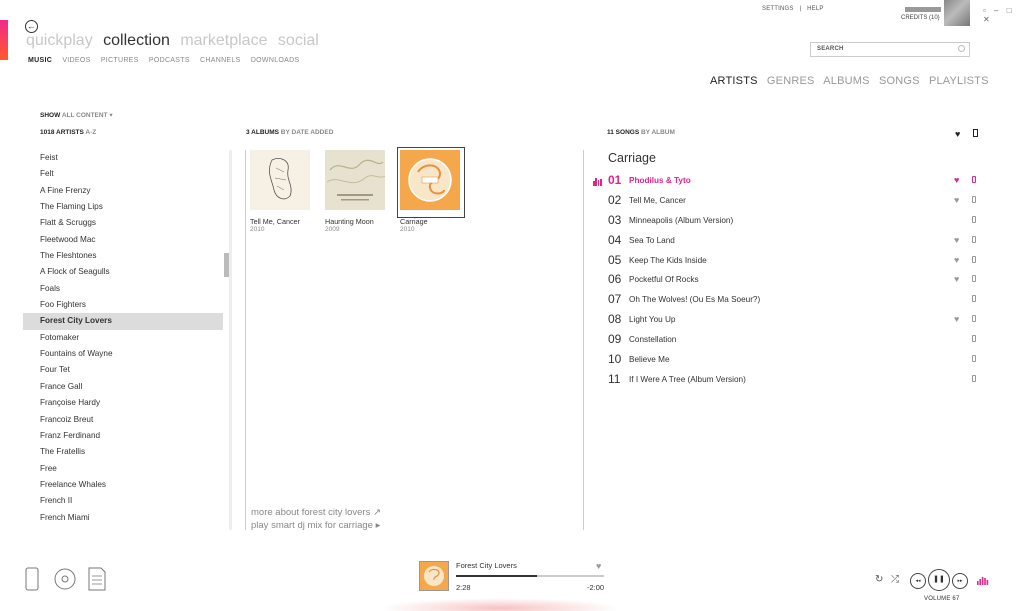 This screenshot has width=1024, height=611. Describe the element at coordinates (788, 340) in the screenshot. I see `song-row: 09 Constellation` at that location.